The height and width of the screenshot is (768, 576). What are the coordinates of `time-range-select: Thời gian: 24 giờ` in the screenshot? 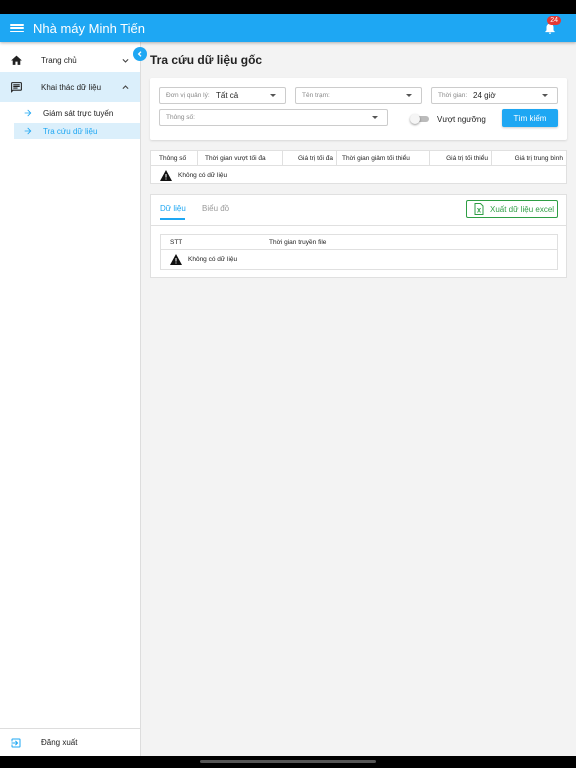 It's located at (494, 95).